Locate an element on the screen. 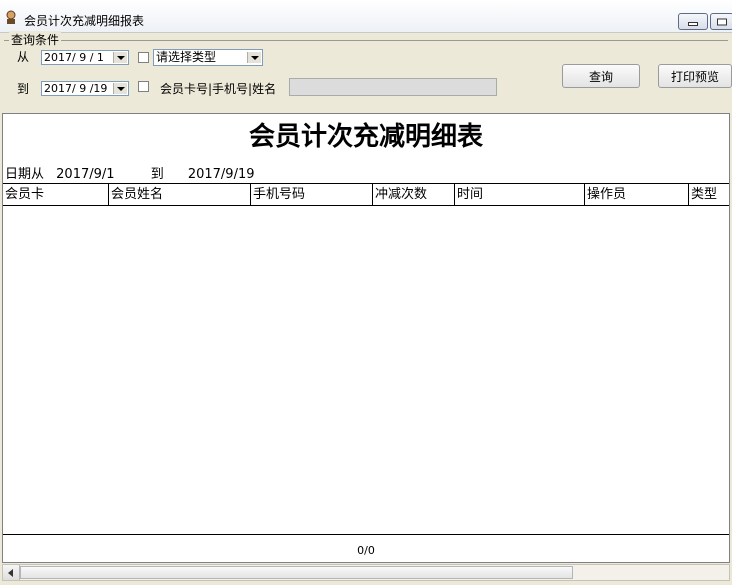 The width and height of the screenshot is (732, 585). maximize-button is located at coordinates (721, 21).